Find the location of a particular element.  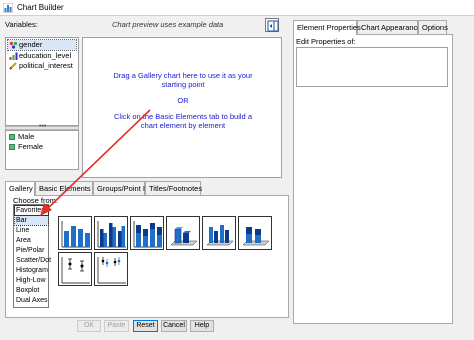

categories-list: Male Female is located at coordinates (42, 150).